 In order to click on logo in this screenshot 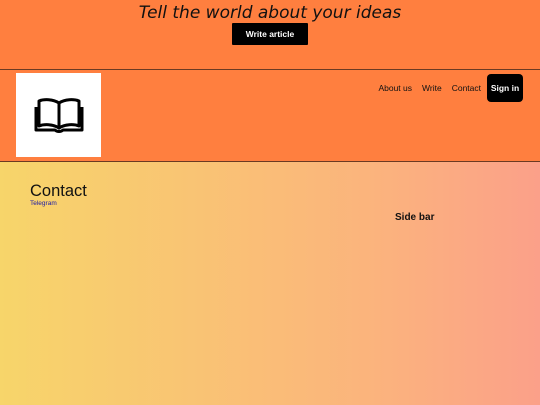, I will do `click(58, 115)`.